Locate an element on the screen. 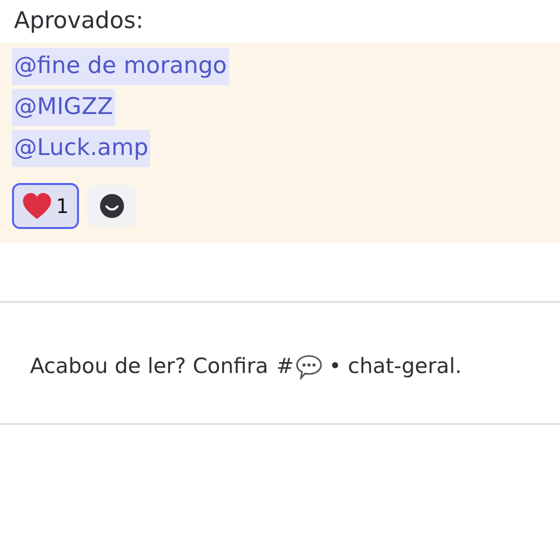 This screenshot has width=560, height=560. heading-text: Aprovados: is located at coordinates (78, 21).